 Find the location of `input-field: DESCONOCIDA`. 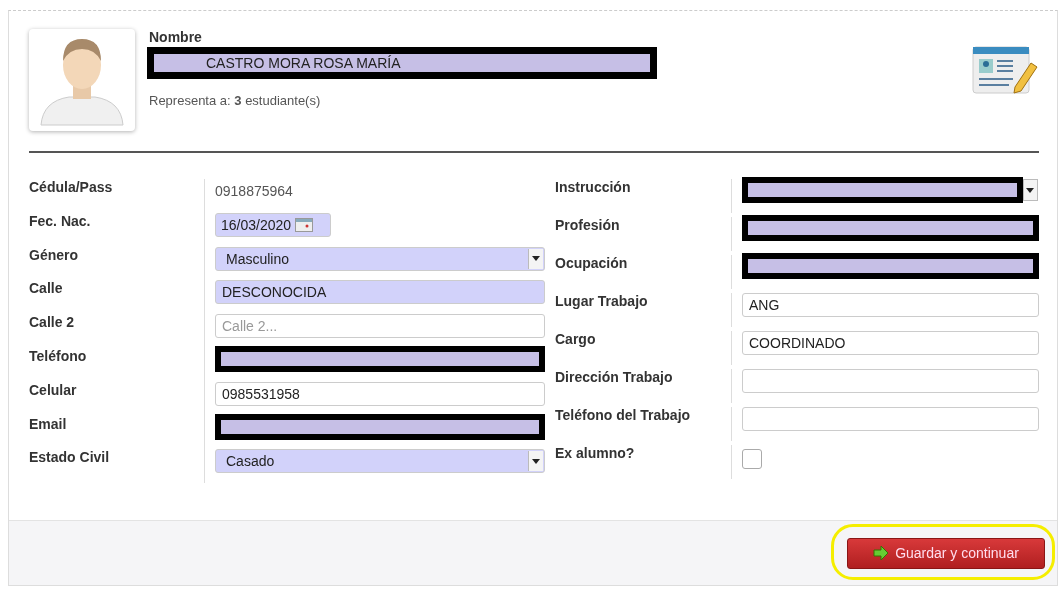

input-field: DESCONOCIDA is located at coordinates (380, 292).